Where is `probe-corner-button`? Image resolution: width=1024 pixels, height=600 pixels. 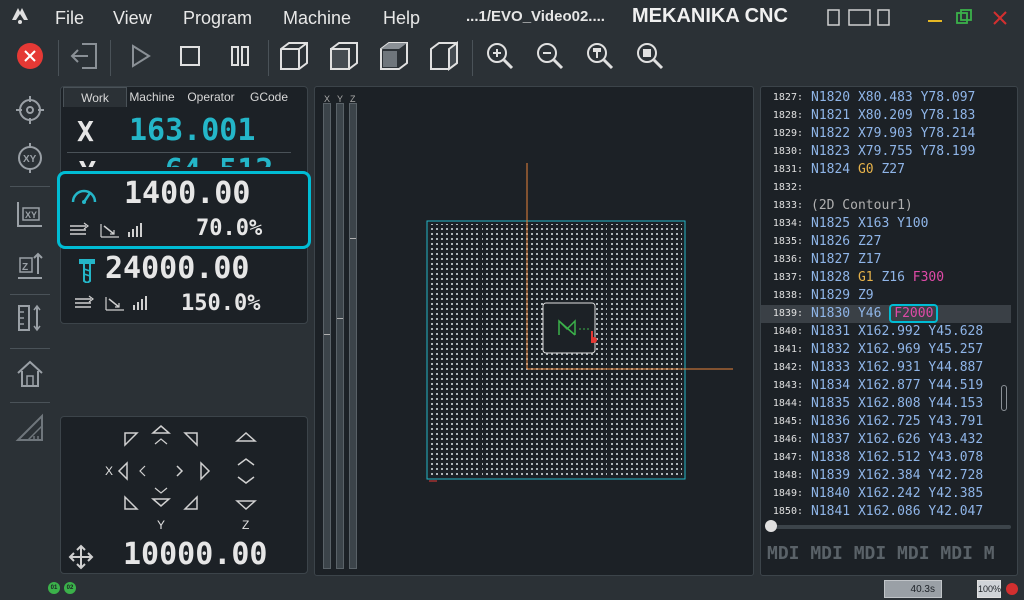
probe-corner-button is located at coordinates (30, 428).